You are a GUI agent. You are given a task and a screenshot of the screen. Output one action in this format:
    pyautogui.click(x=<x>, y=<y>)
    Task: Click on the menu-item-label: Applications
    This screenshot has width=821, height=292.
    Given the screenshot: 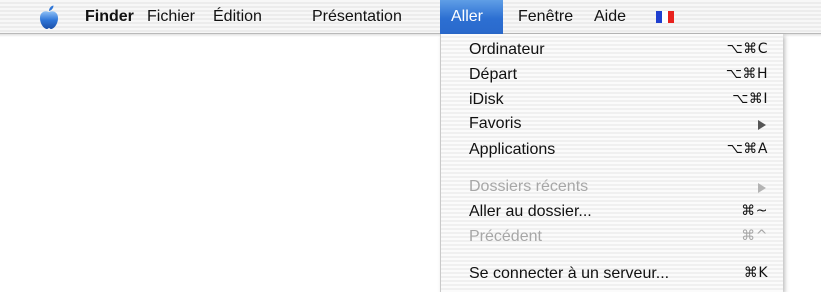 What is the action you would take?
    pyautogui.click(x=512, y=149)
    